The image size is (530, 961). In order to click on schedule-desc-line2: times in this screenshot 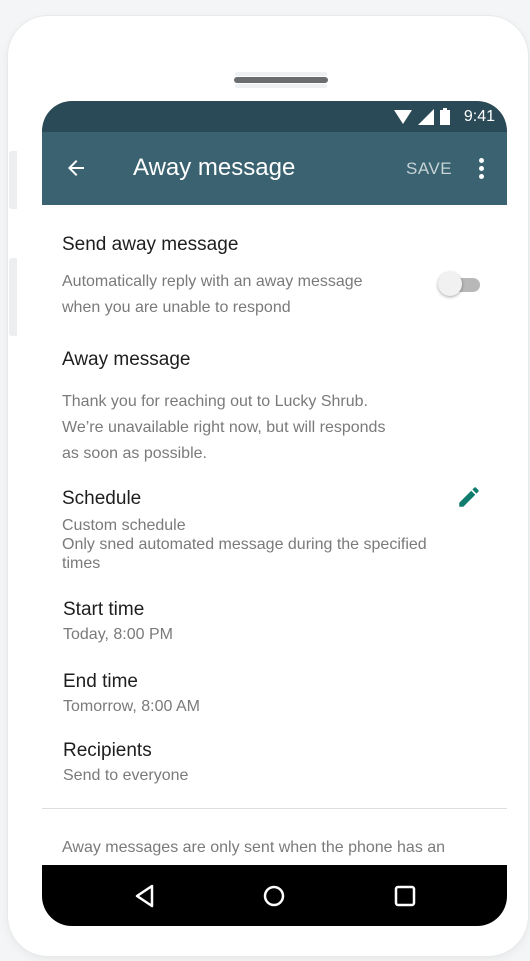, I will do `click(81, 563)`.